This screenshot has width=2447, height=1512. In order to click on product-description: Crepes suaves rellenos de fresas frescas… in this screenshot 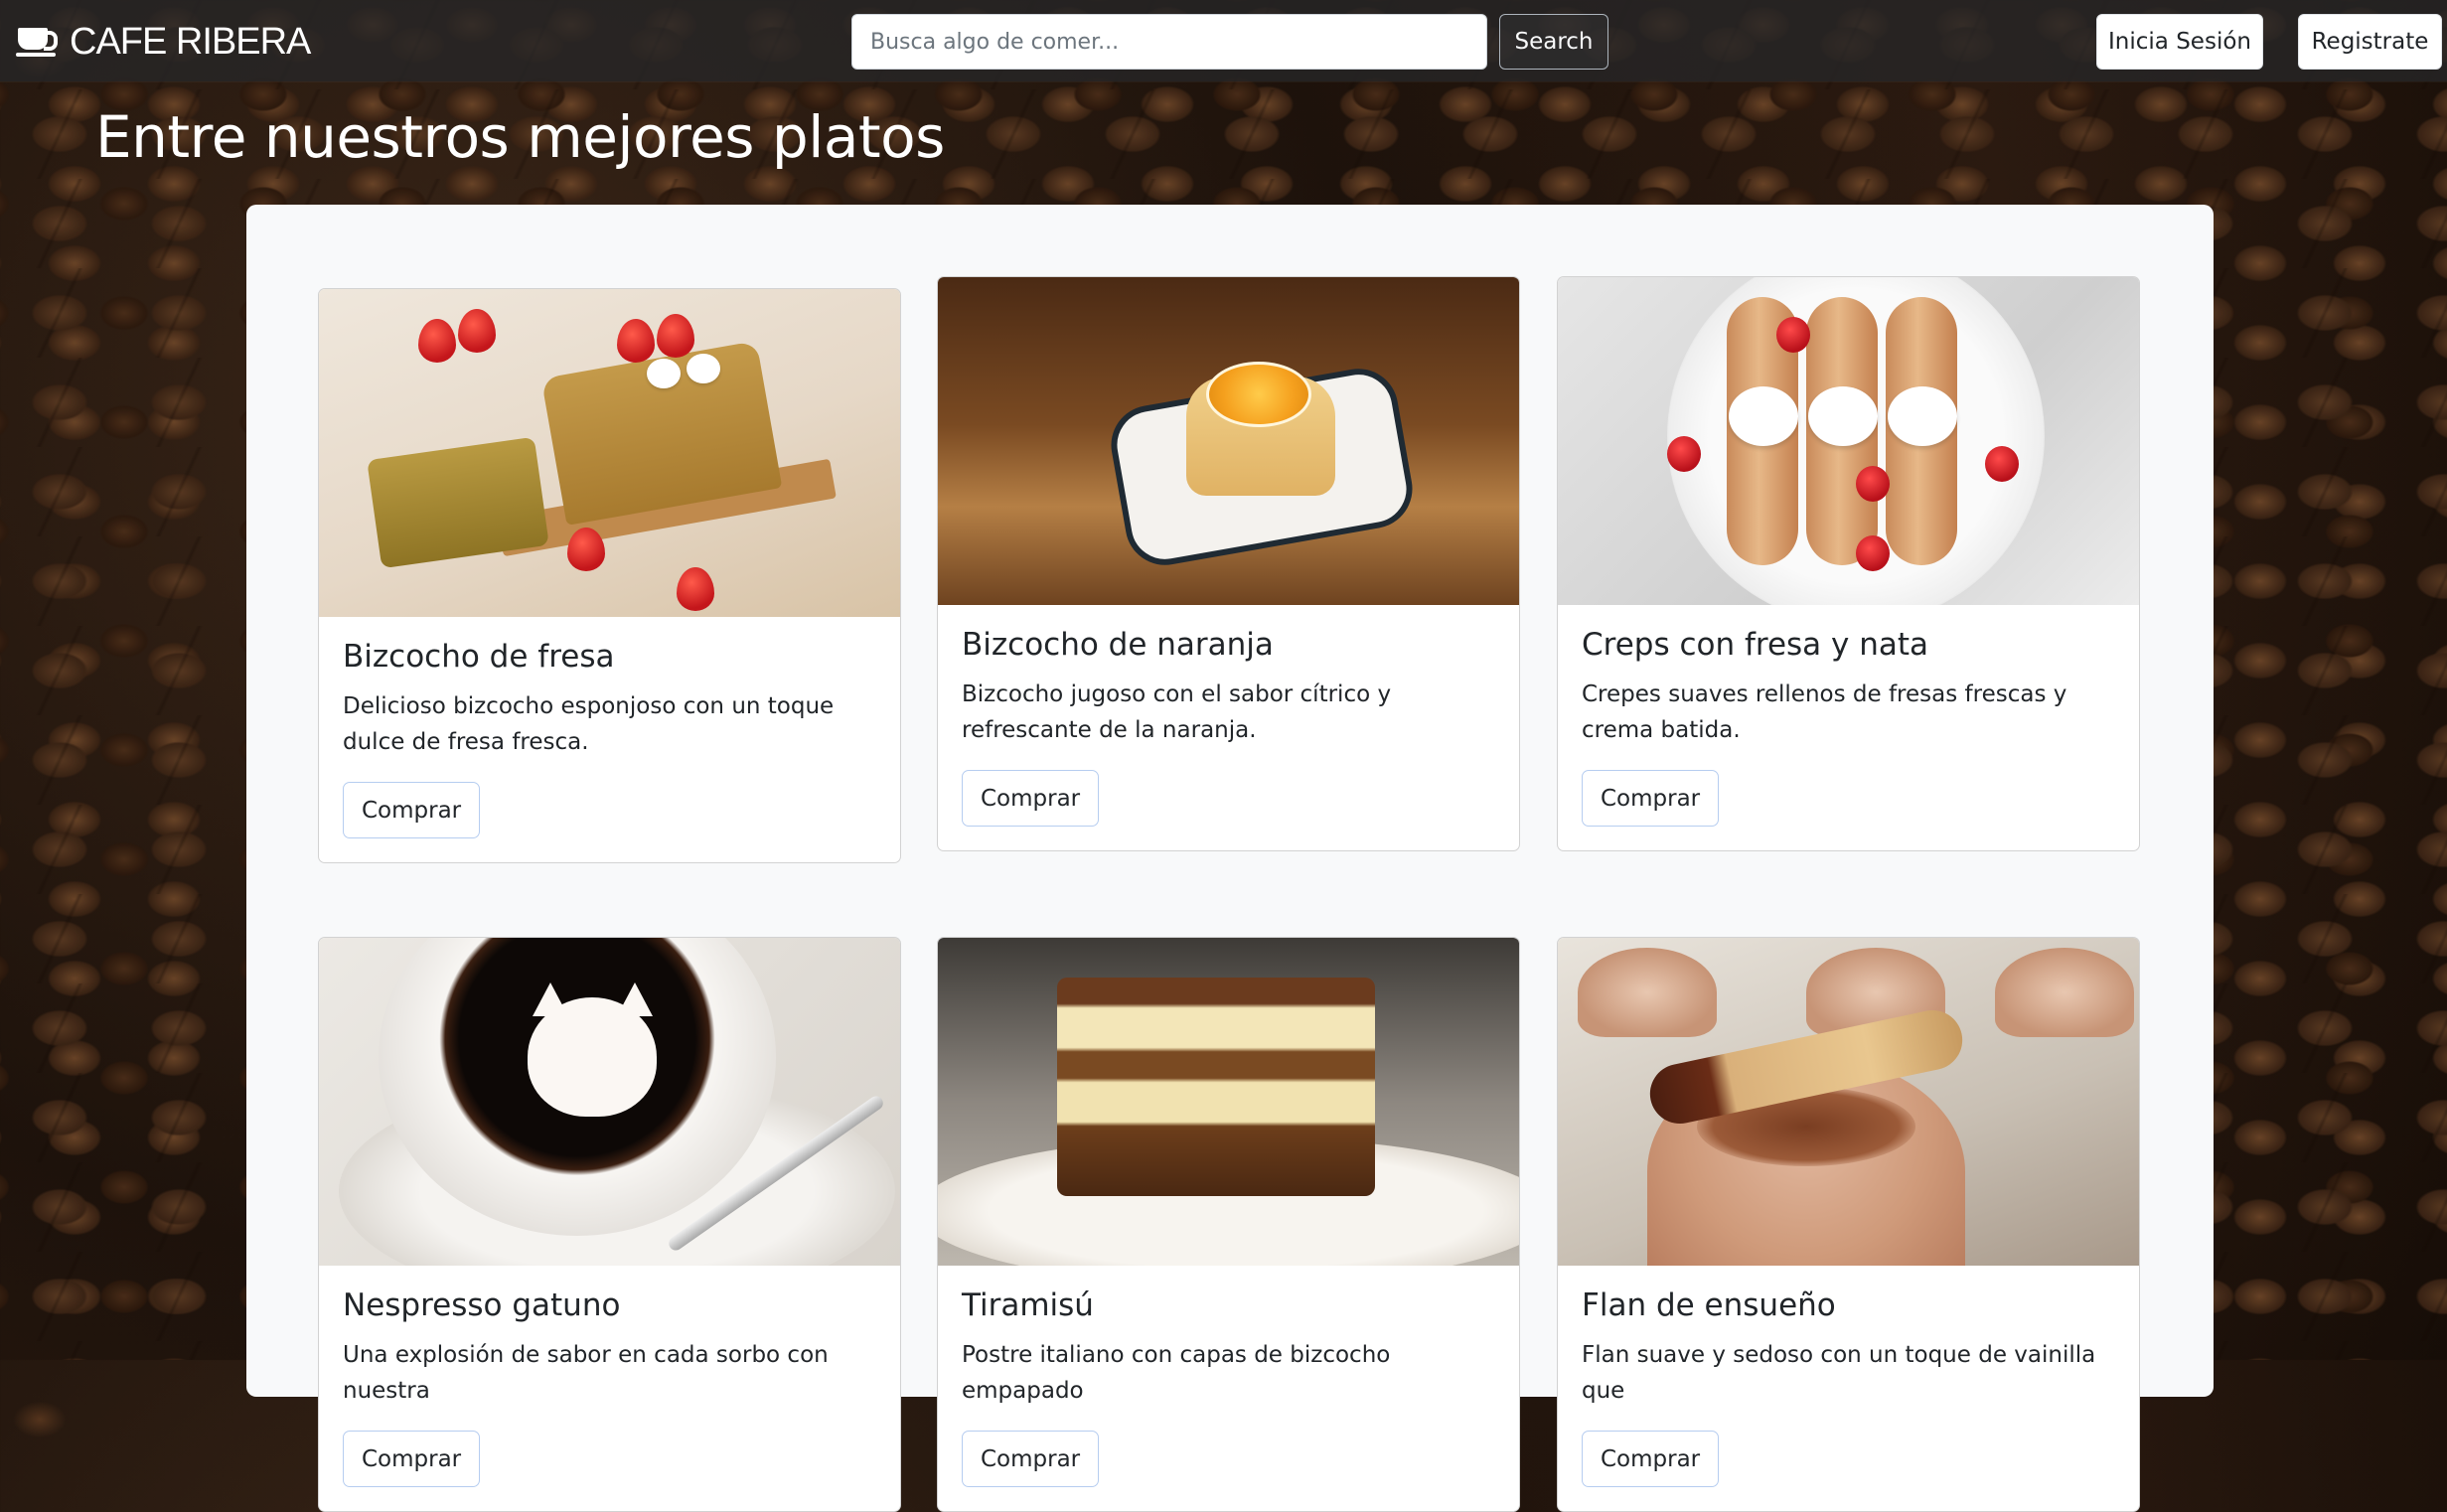, I will do `click(1825, 712)`.